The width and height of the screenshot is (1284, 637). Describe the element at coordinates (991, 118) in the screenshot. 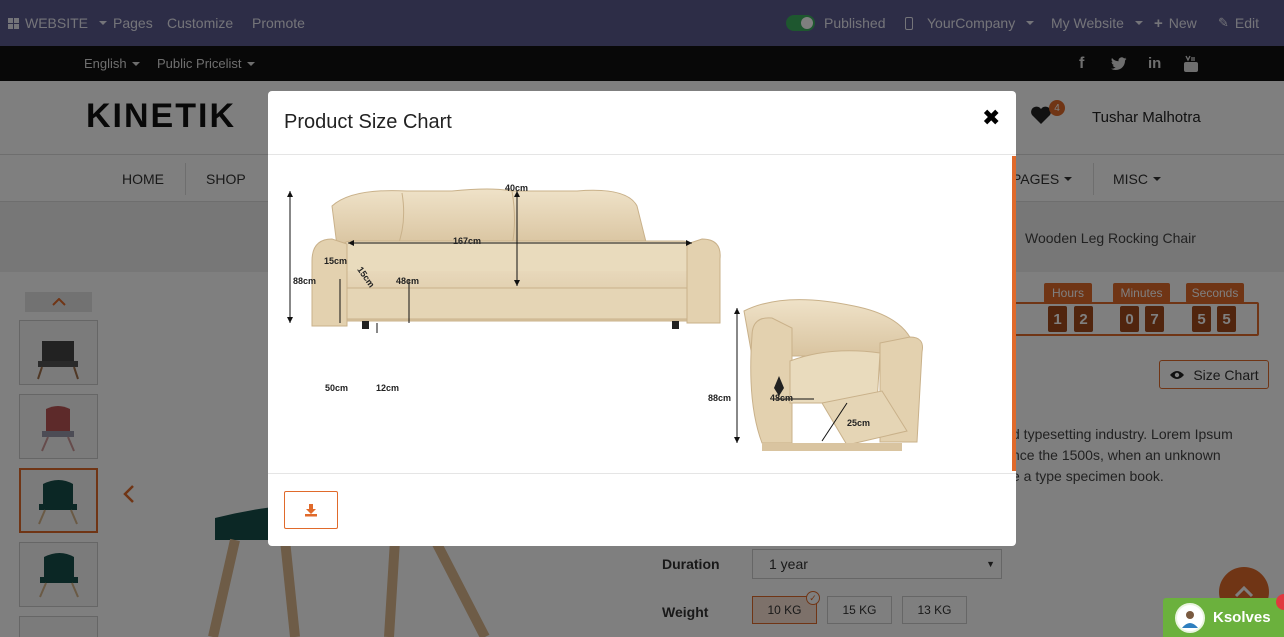

I see `close-icon: ✖` at that location.